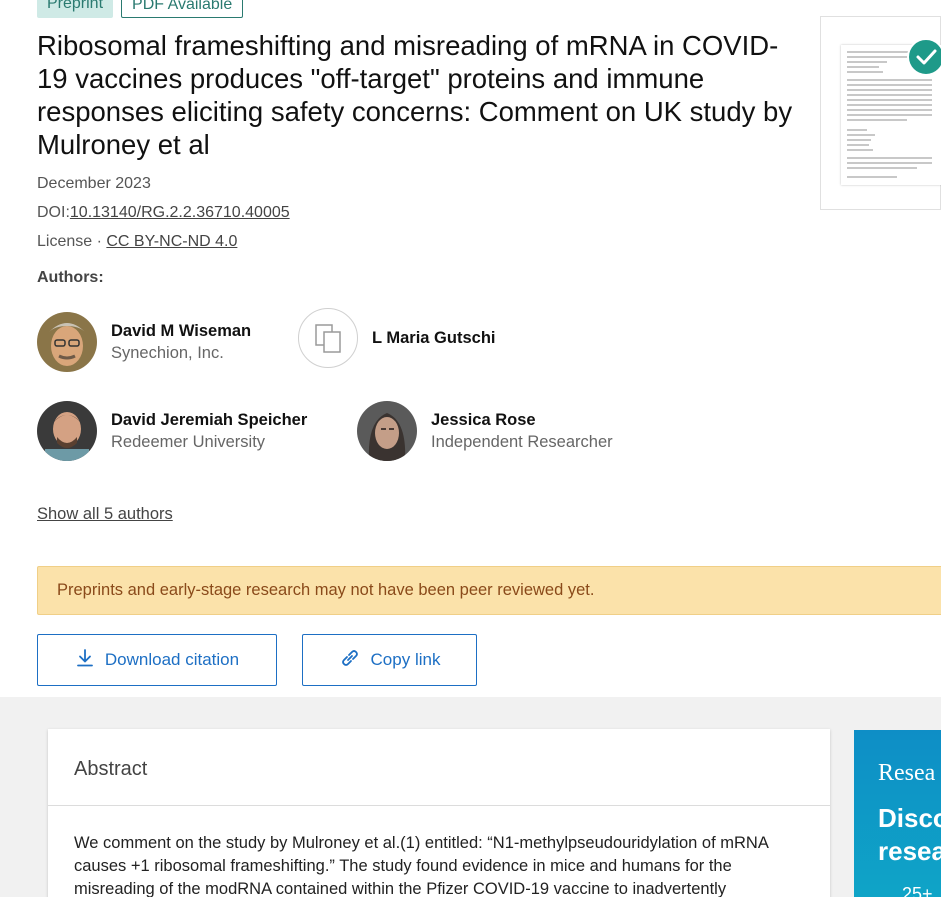 The width and height of the screenshot is (941, 897). I want to click on author-name: David Jeremiah Speicher, so click(209, 420).